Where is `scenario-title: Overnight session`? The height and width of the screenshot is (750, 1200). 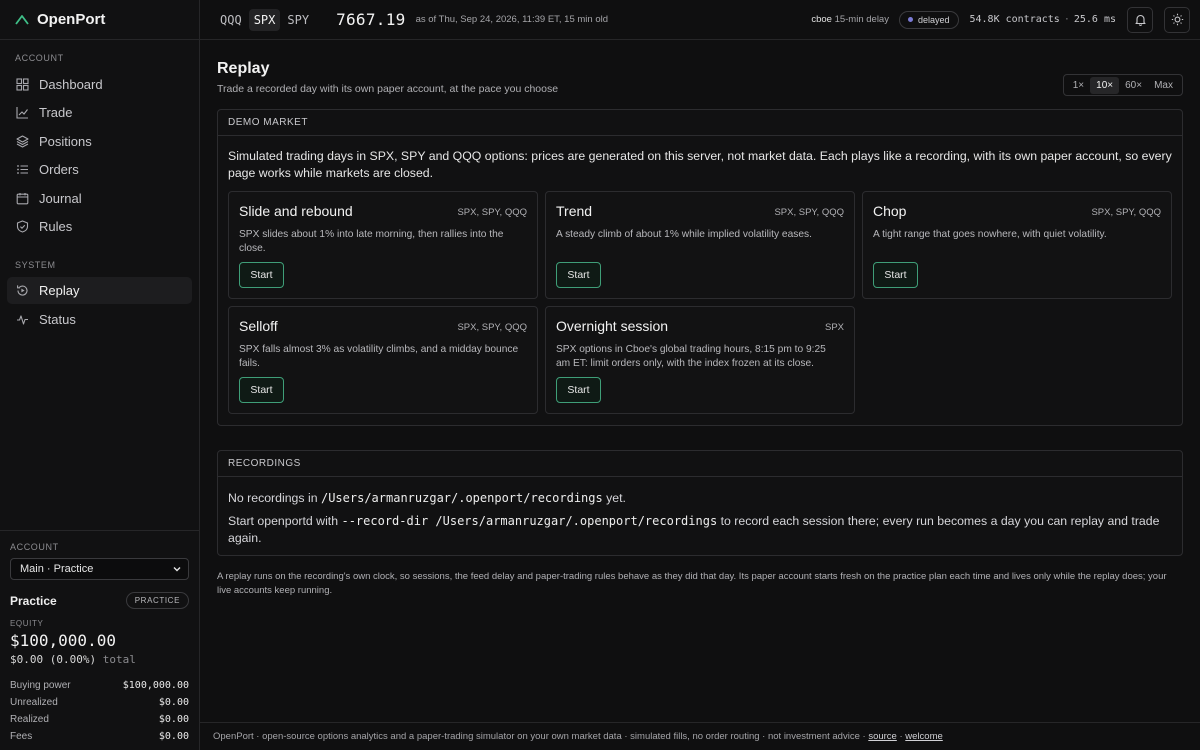
scenario-title: Overnight session is located at coordinates (612, 326).